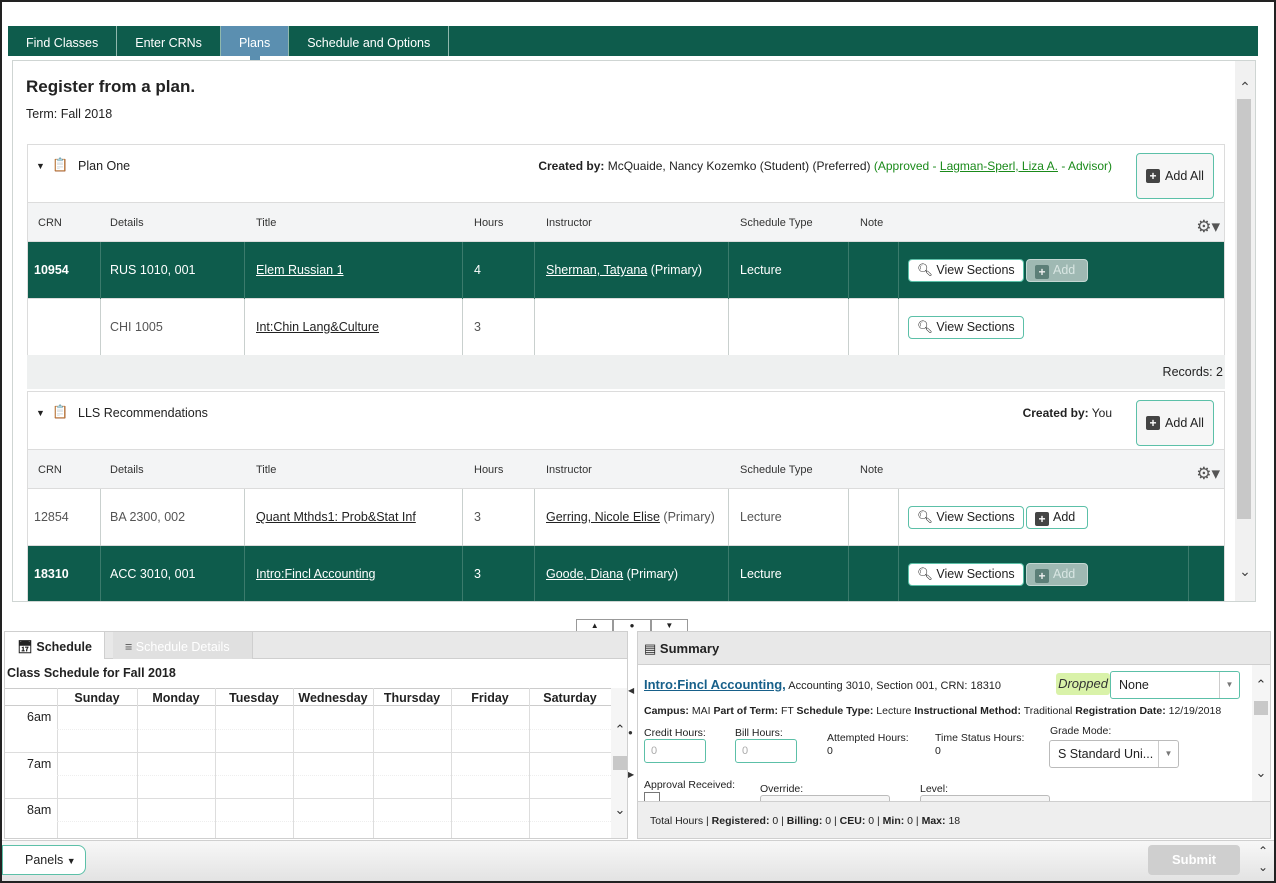  I want to click on tab-schedule-details: ≡ Schedule Details, so click(183, 645).